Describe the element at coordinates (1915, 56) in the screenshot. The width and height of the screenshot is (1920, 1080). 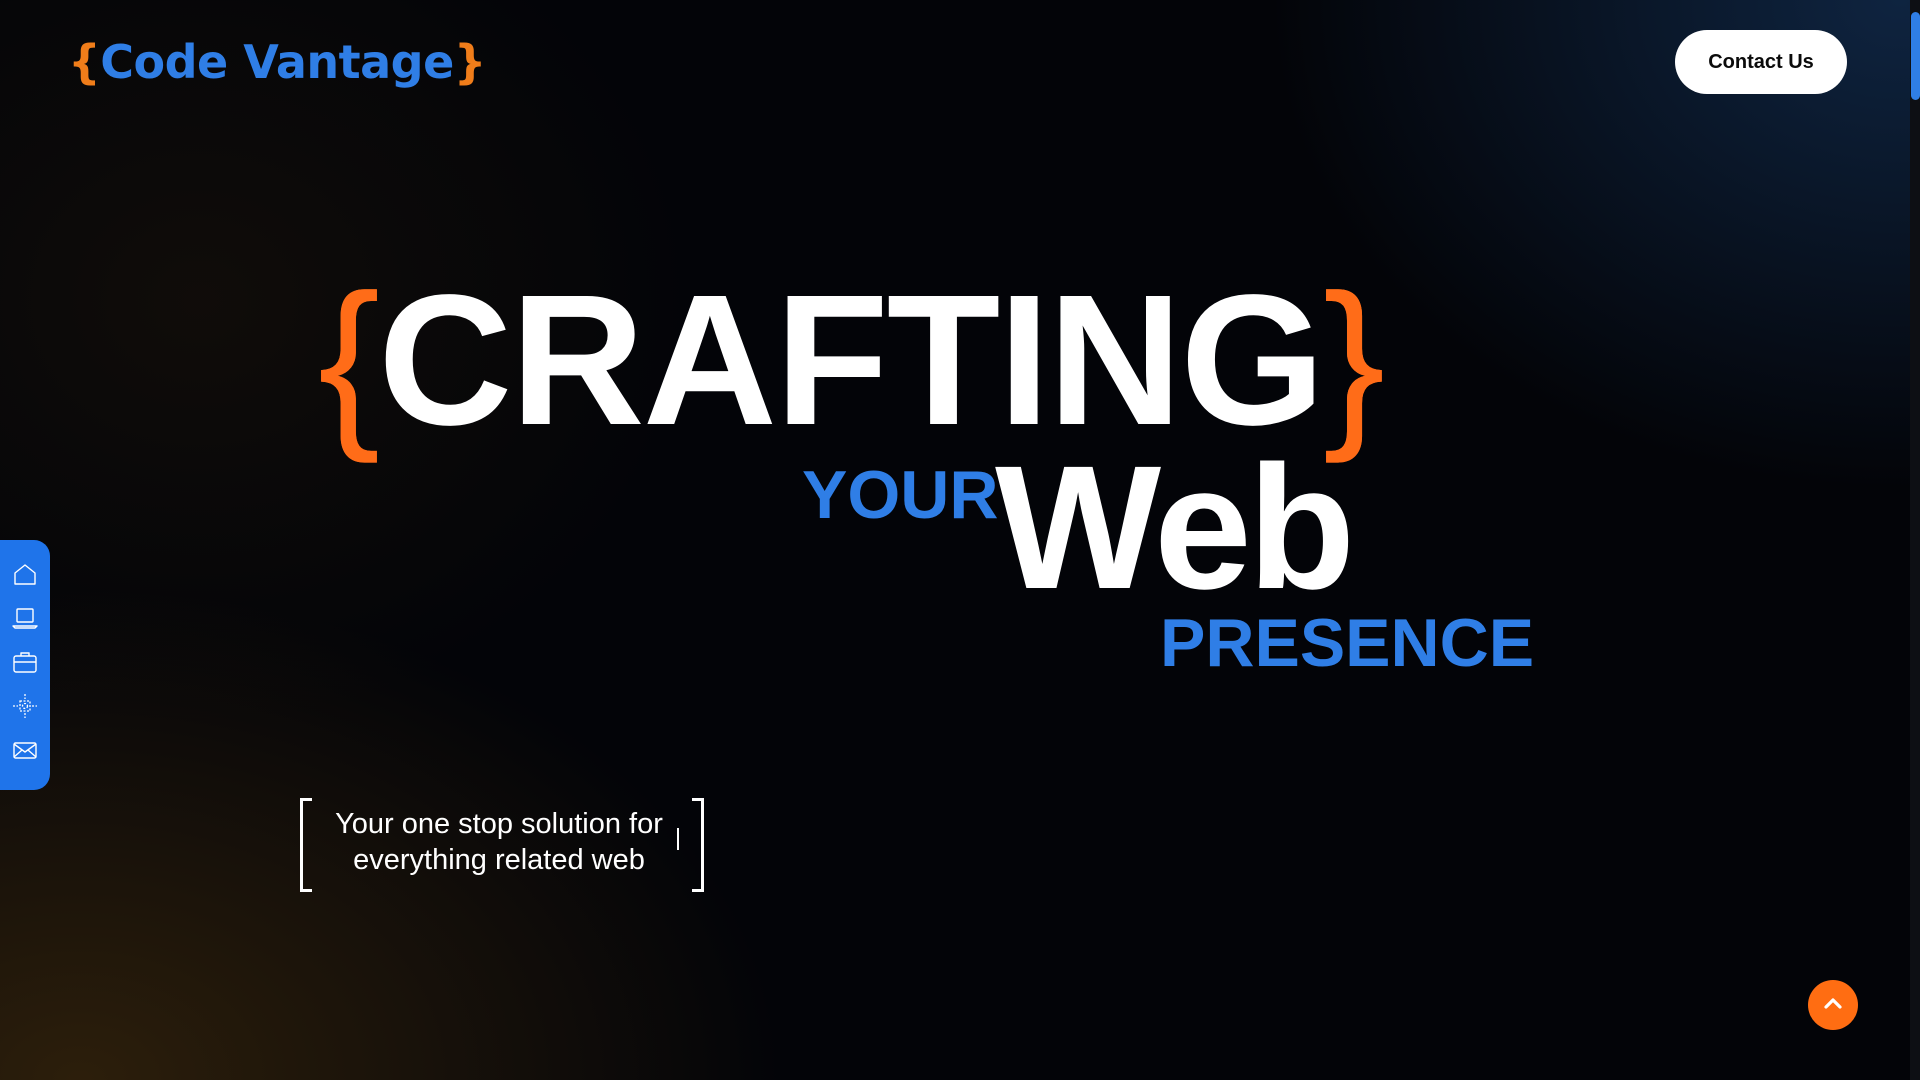
I see `scrollbar-thumb` at that location.